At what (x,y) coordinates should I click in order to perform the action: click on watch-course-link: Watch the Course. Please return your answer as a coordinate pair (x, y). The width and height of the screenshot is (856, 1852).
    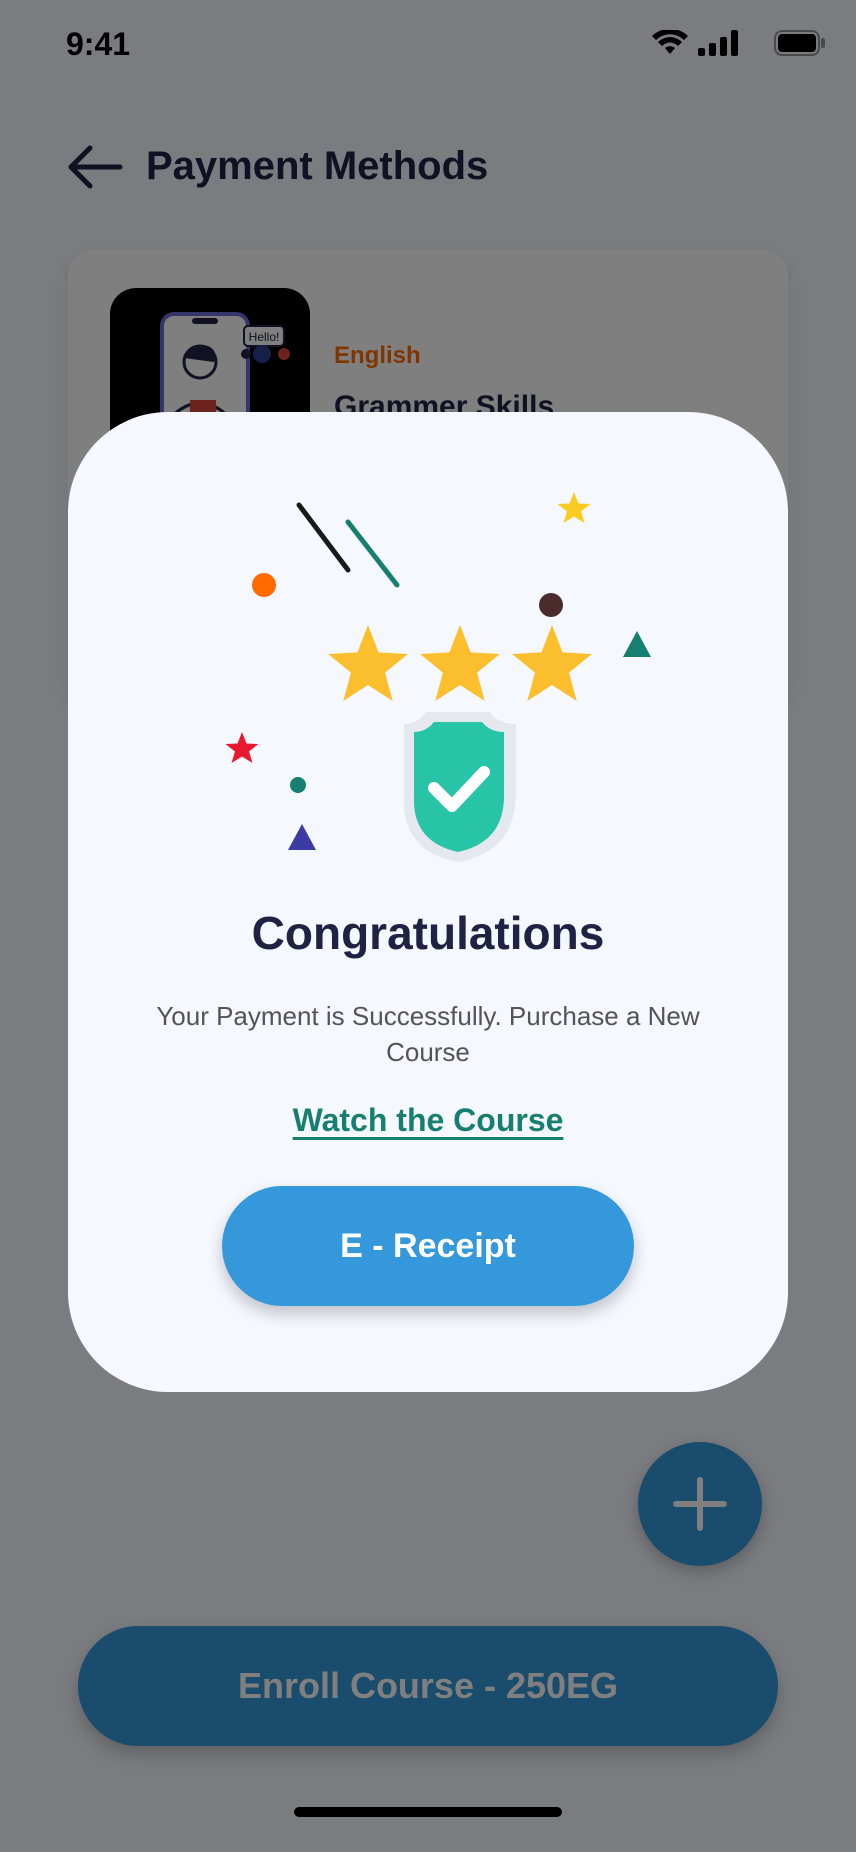
    Looking at the image, I should click on (428, 1120).